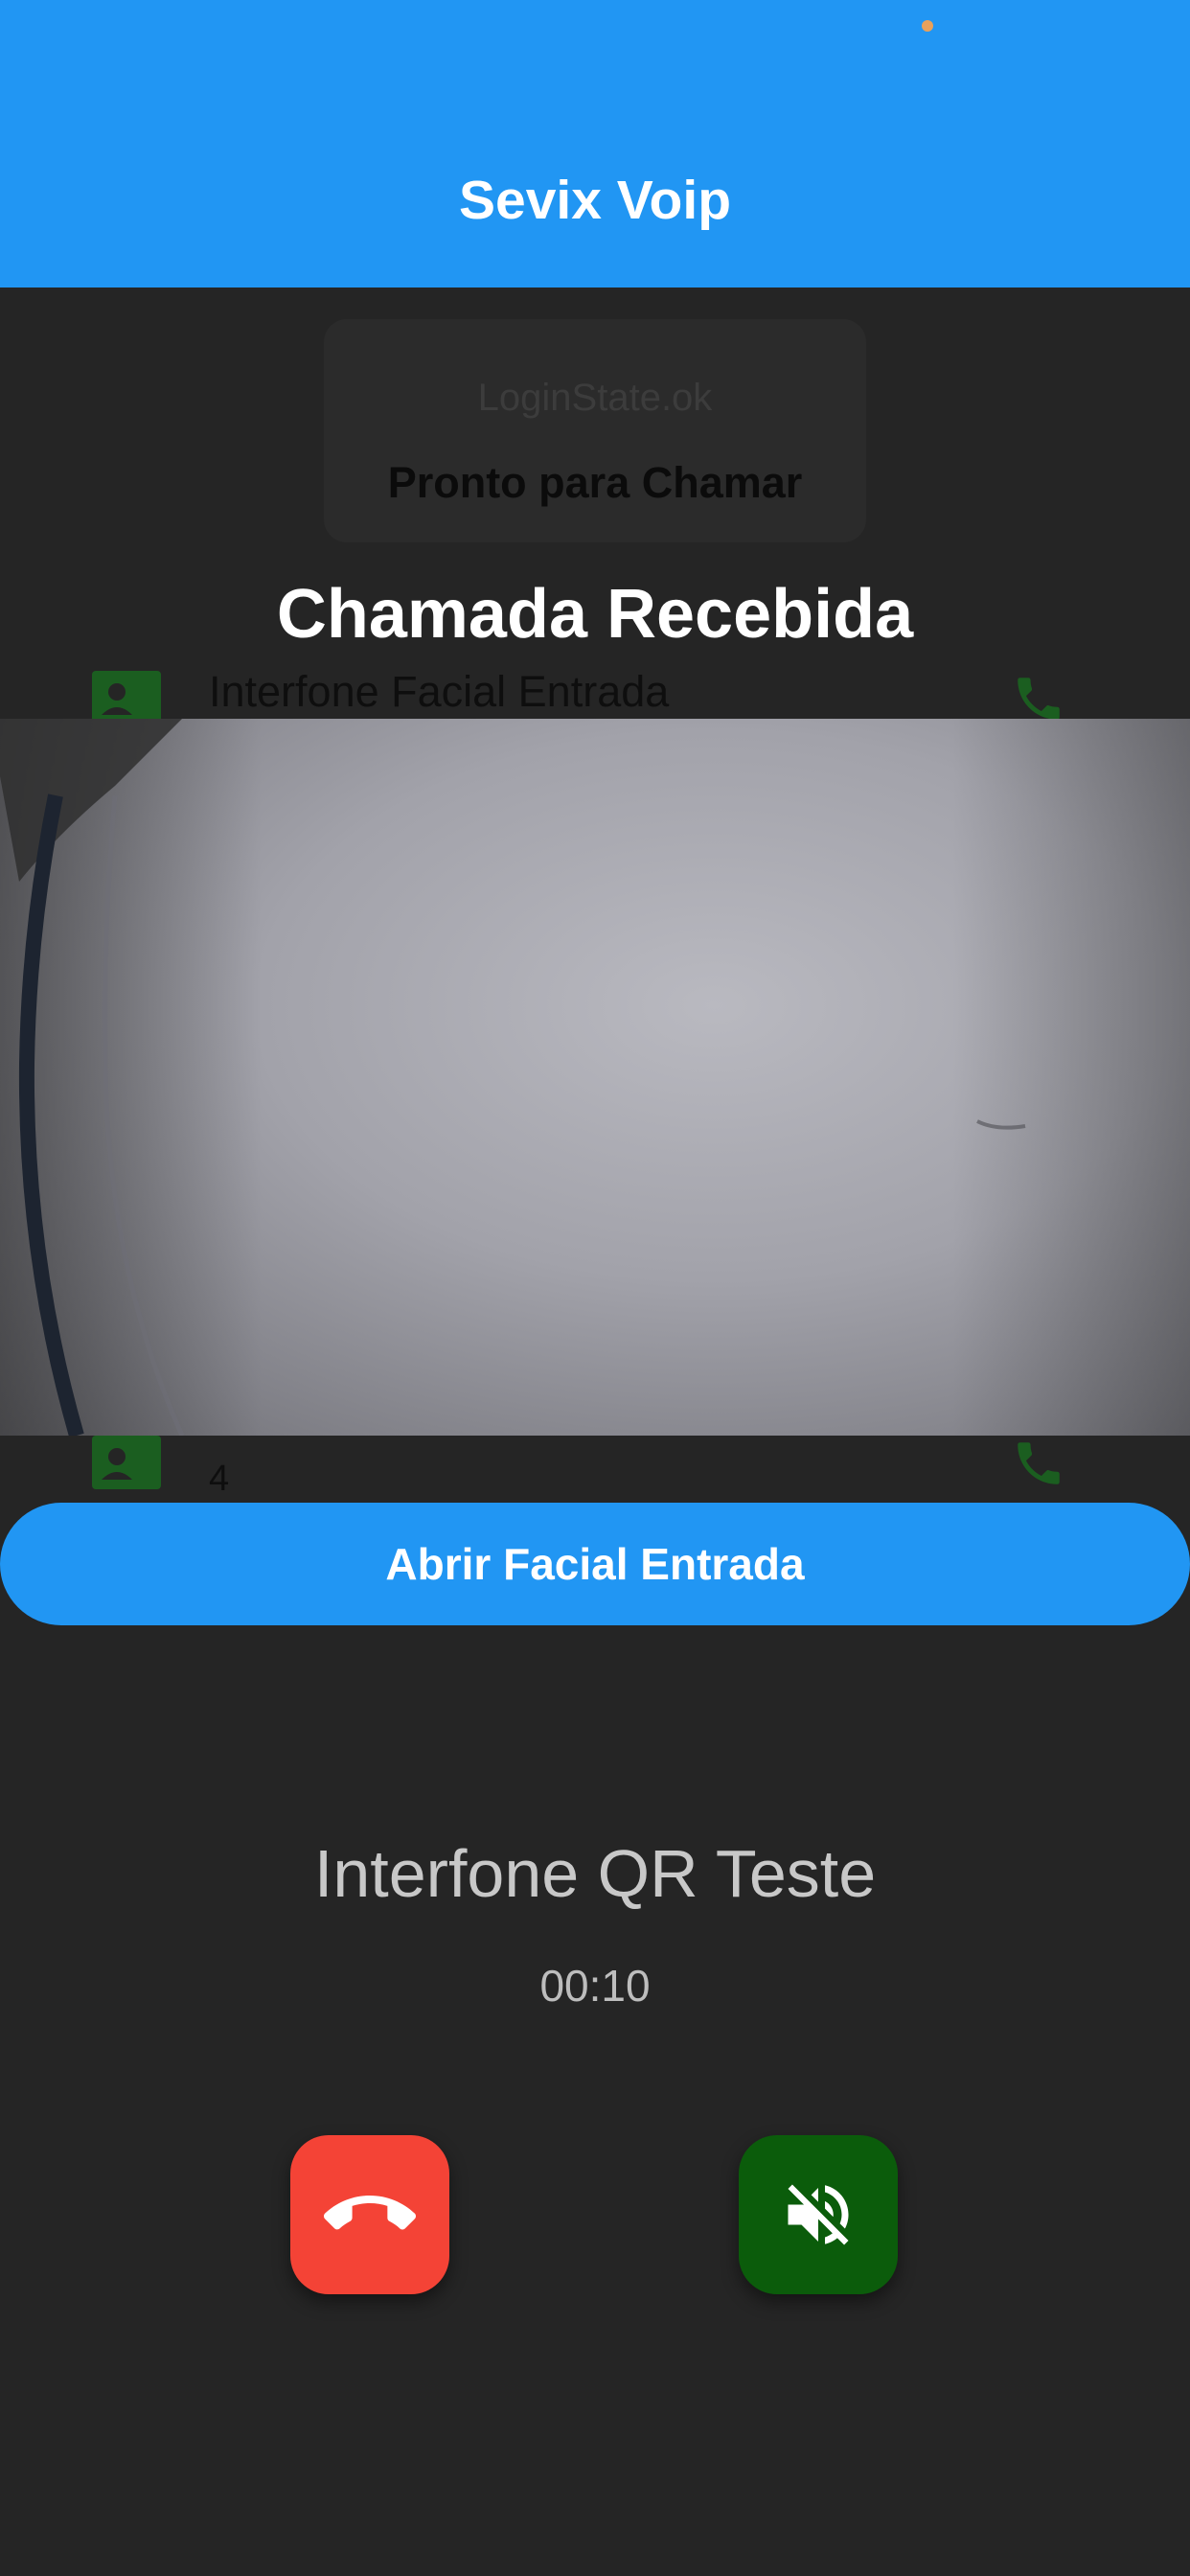 The height and width of the screenshot is (2576, 1190). Describe the element at coordinates (595, 430) in the screenshot. I see `status-card: LoginState.ok Pronto para Chamar` at that location.